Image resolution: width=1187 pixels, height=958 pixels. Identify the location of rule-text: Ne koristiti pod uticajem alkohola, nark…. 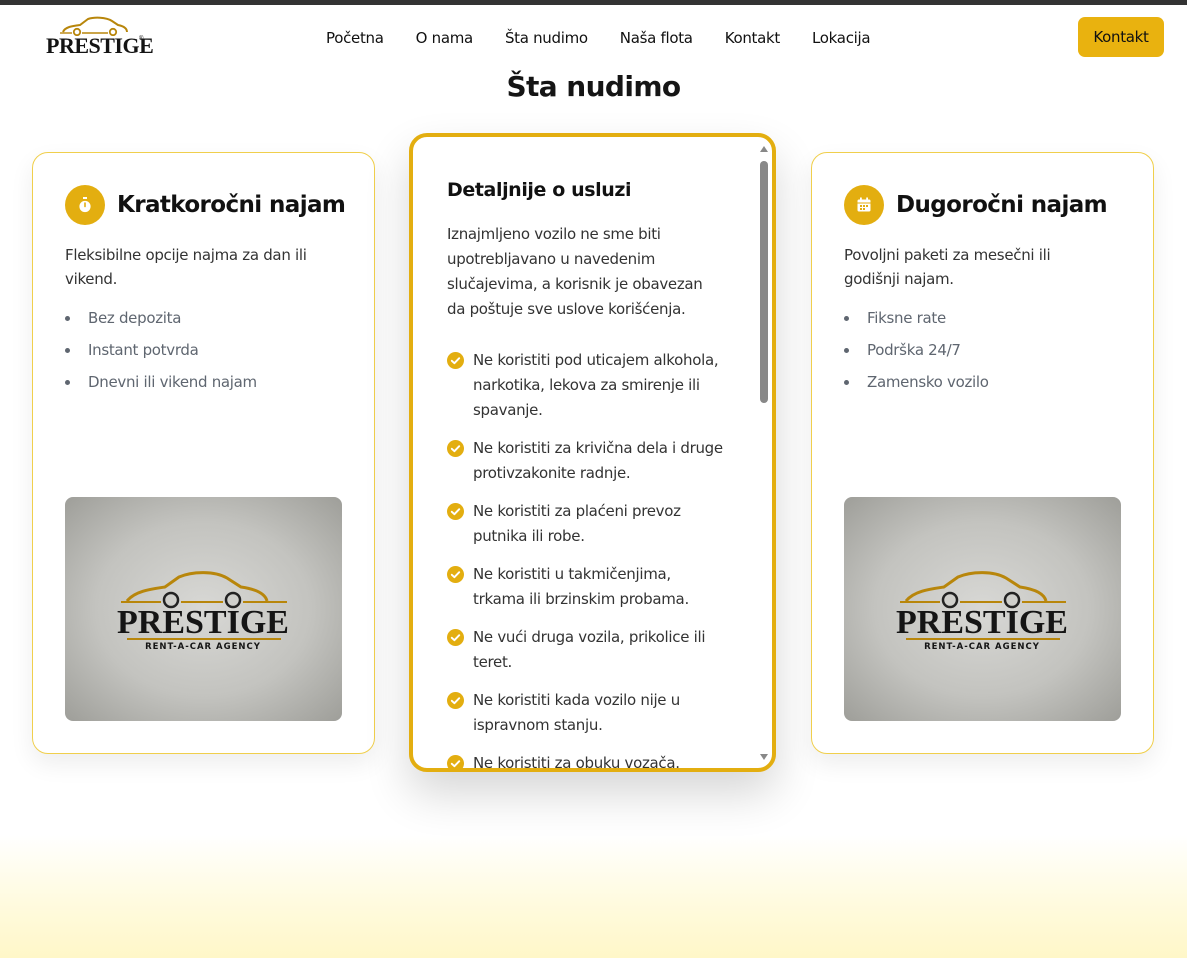
(596, 385).